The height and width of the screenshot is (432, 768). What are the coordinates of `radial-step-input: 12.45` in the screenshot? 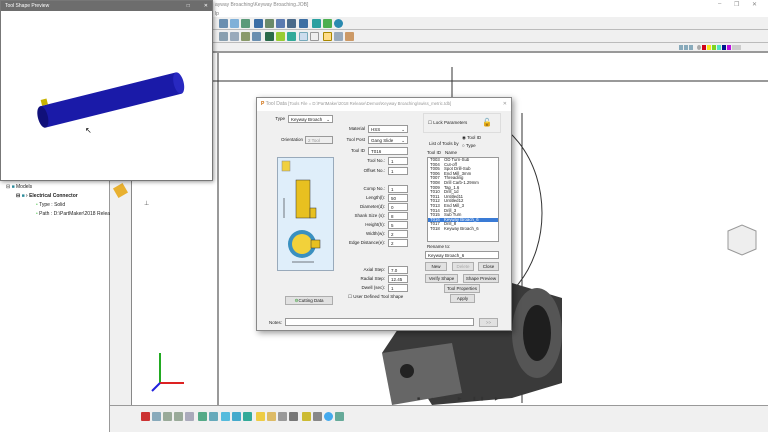 It's located at (398, 279).